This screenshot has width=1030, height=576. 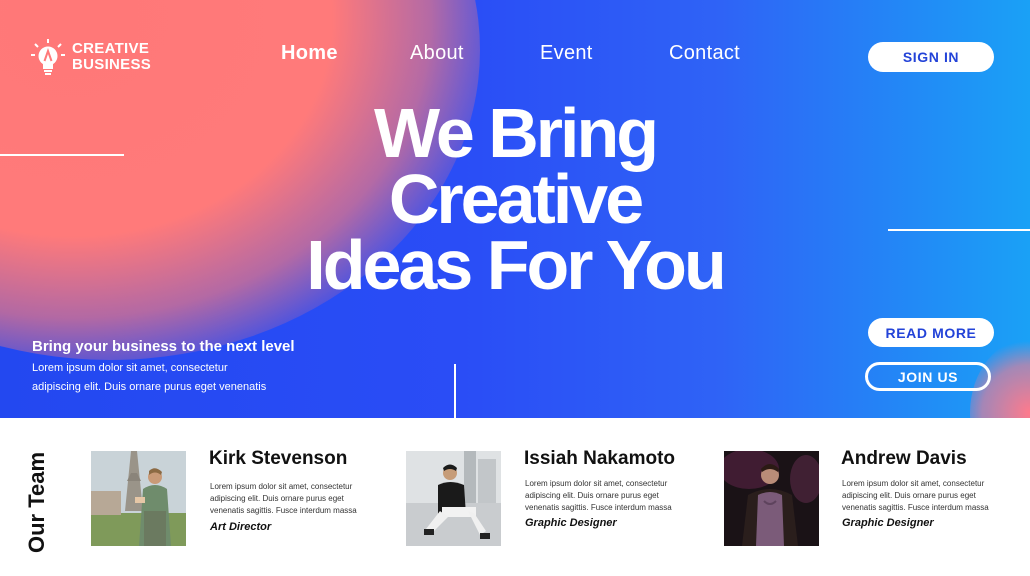 What do you see at coordinates (163, 346) in the screenshot?
I see `hero-subtitle: Bring your business to the next level` at bounding box center [163, 346].